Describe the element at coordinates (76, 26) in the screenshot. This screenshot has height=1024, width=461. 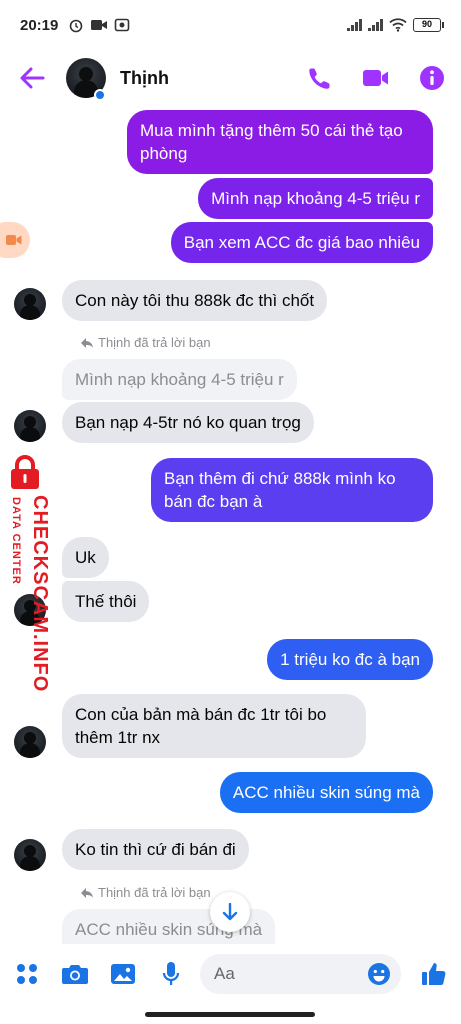
I see `alarm-icon` at that location.